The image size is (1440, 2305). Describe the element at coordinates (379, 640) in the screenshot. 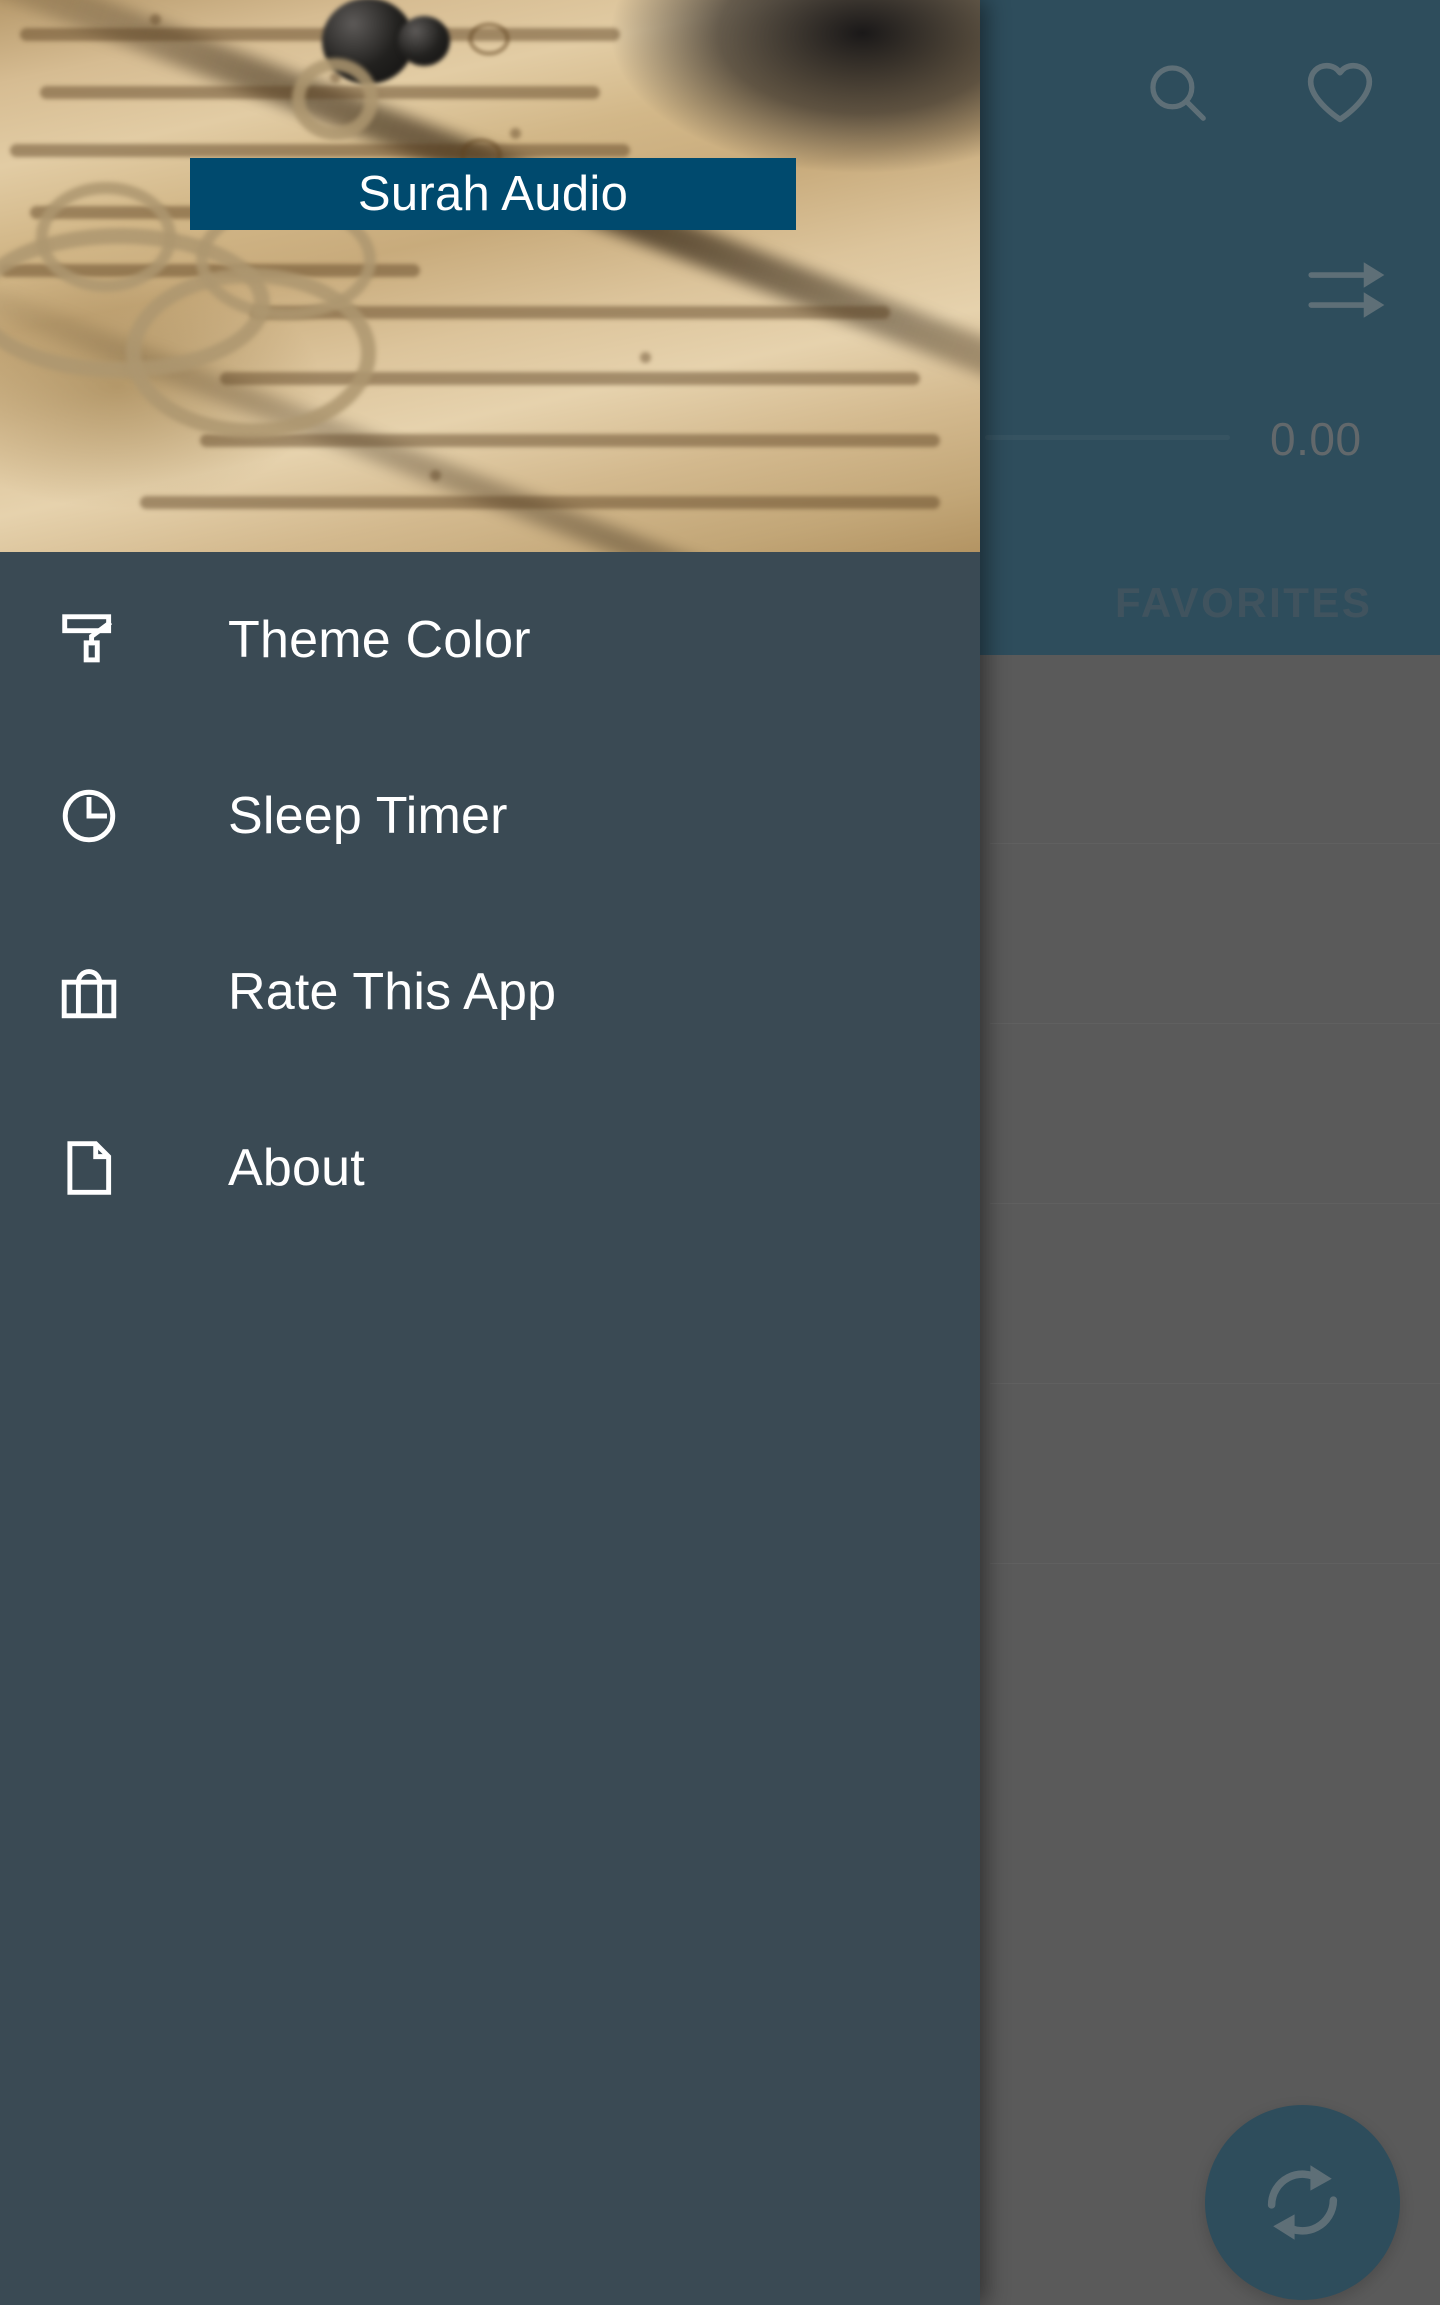

I see `drawer-item-label: Theme Color` at that location.